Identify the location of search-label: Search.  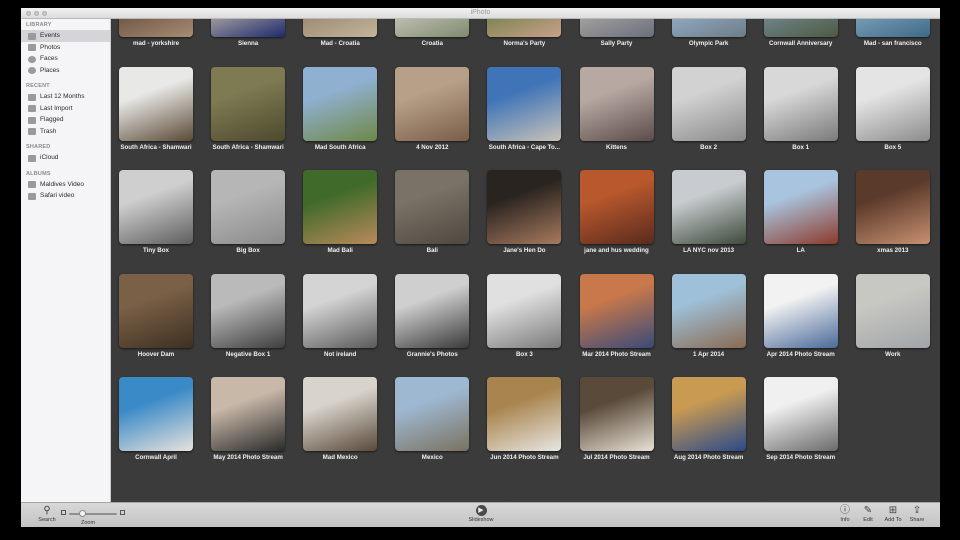
(47, 520).